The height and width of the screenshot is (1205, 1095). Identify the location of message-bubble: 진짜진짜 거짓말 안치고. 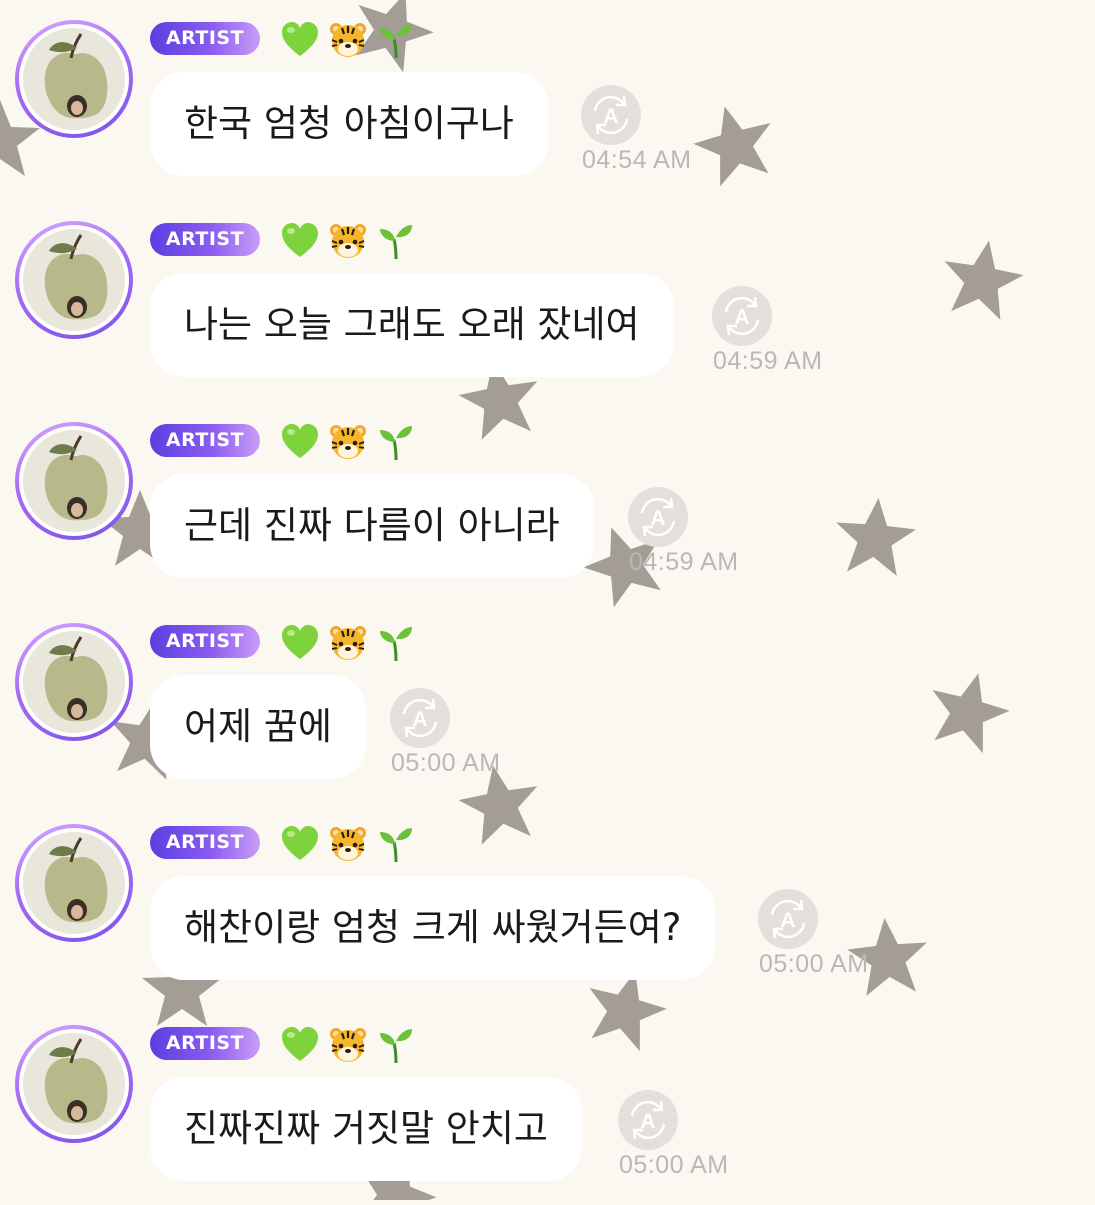
(366, 1129).